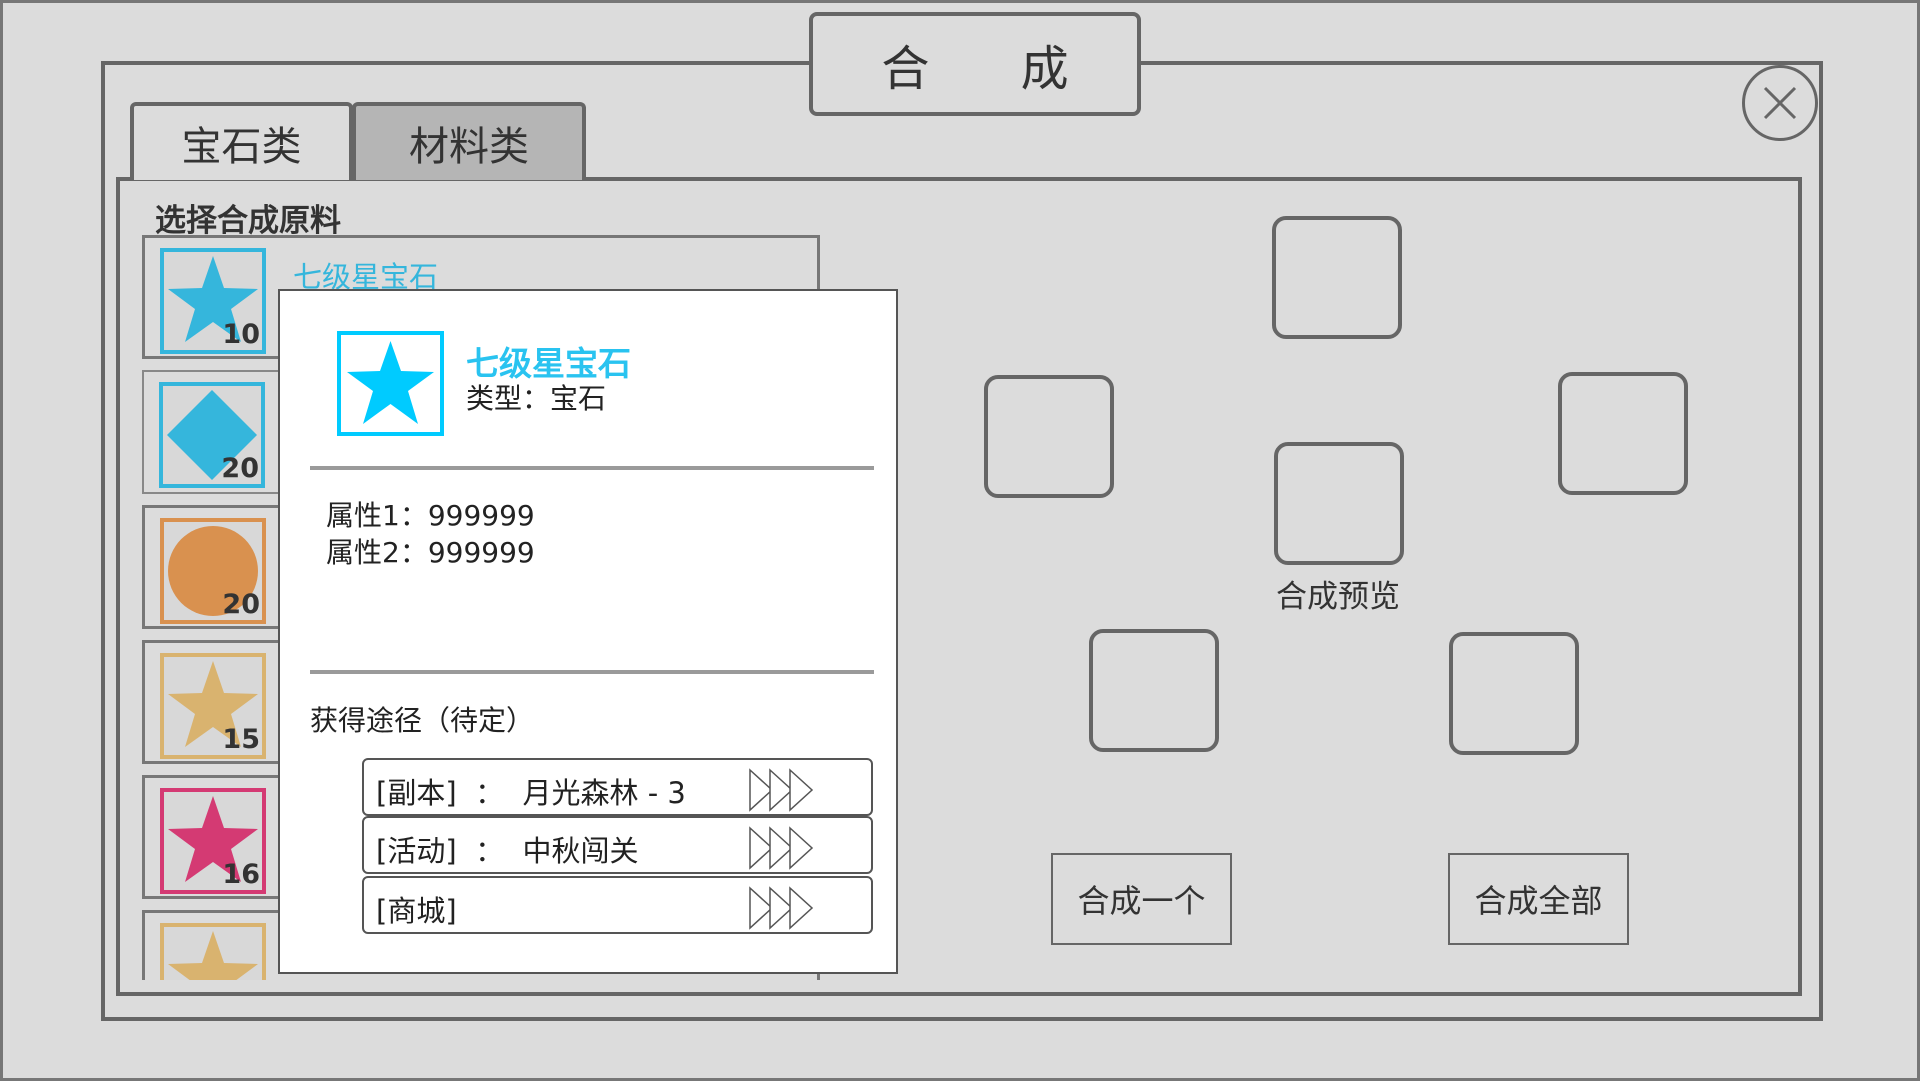  I want to click on source-button-event: [活动] ： 中秋闯关, so click(617, 845).